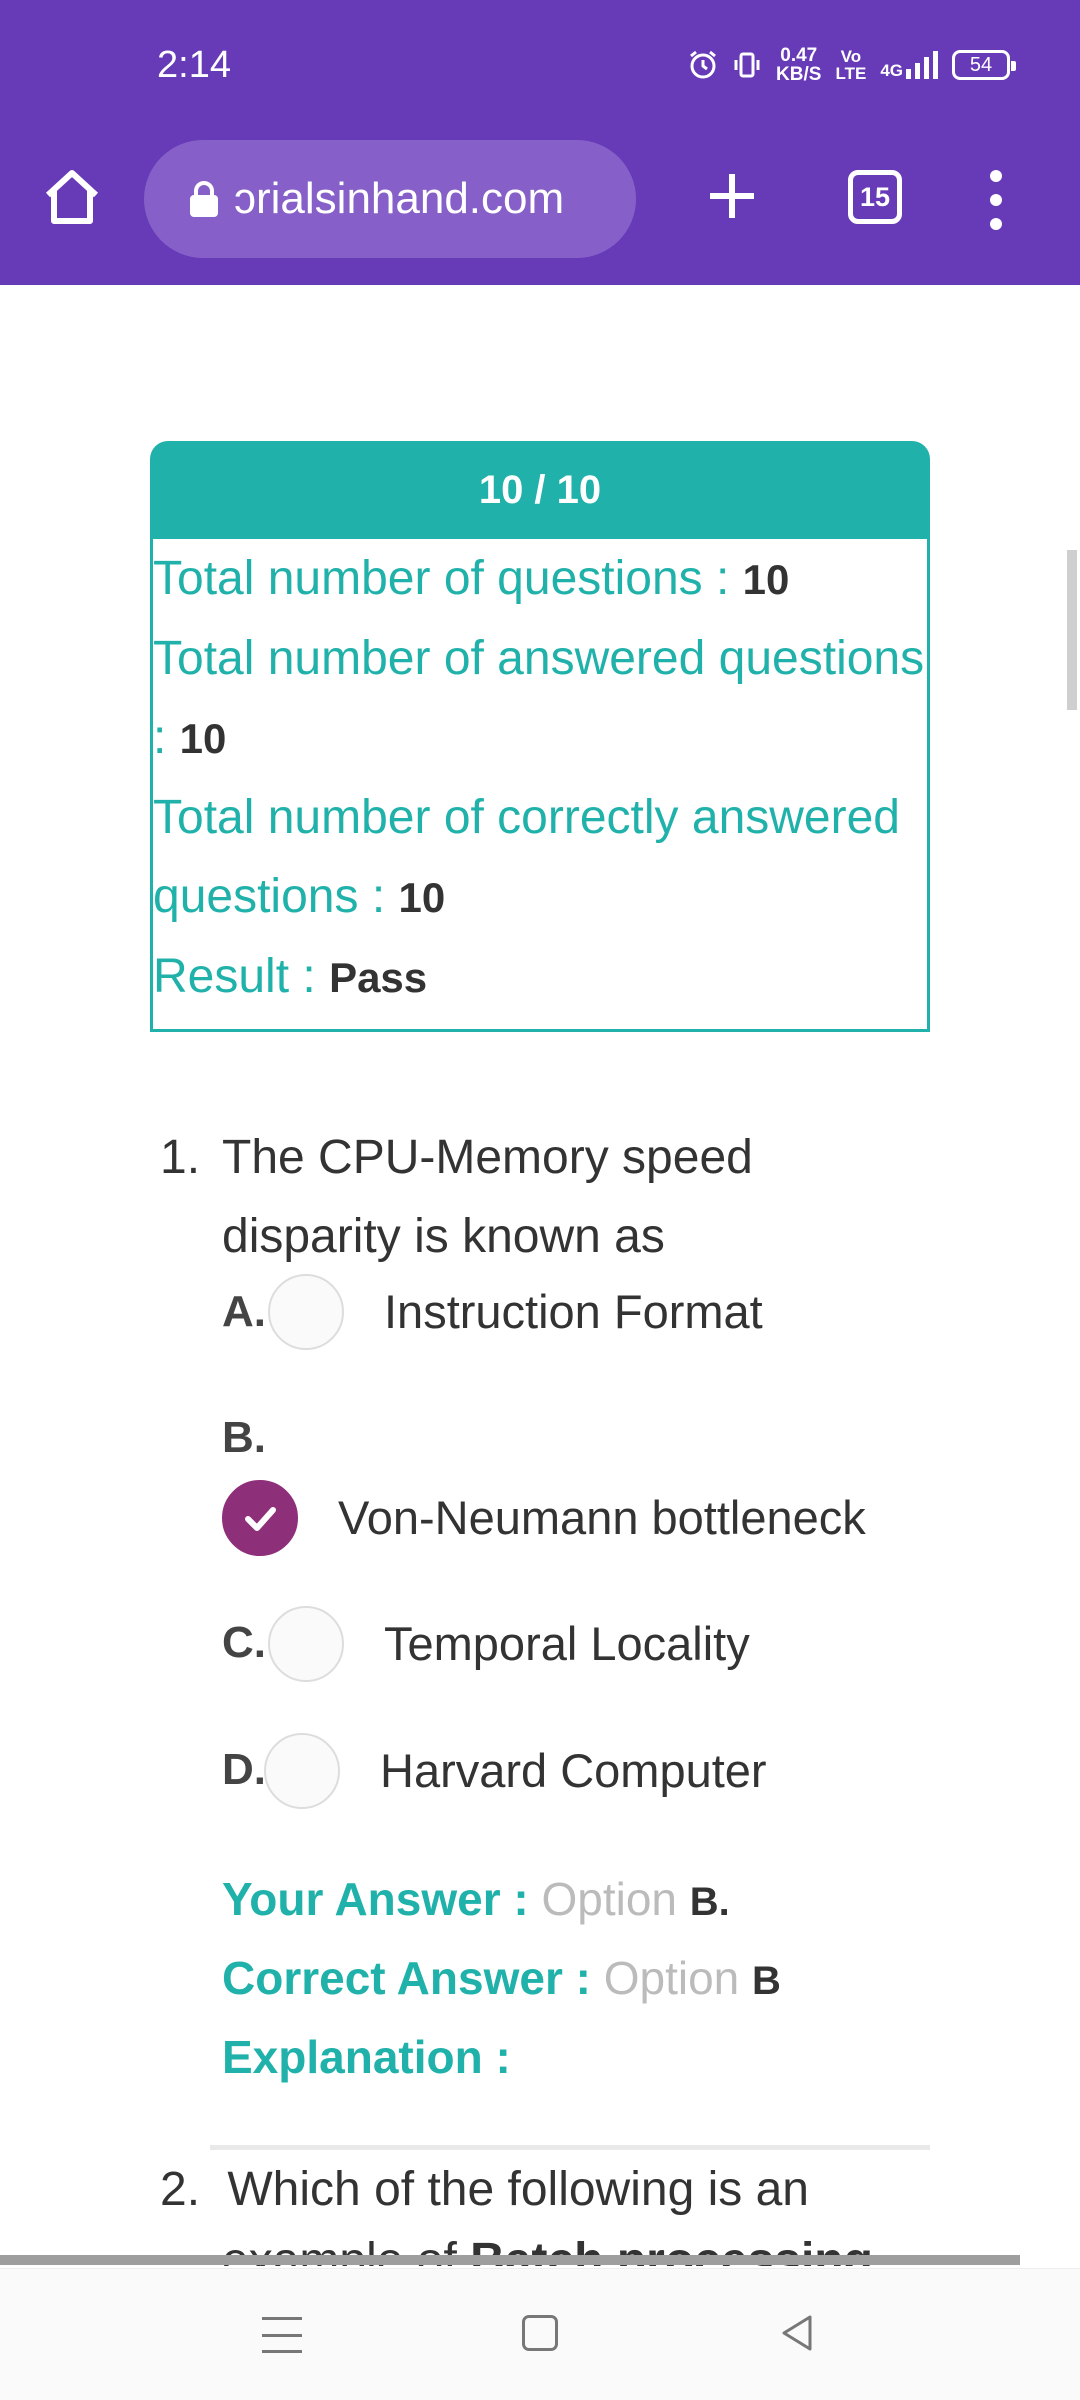  Describe the element at coordinates (244, 1437) in the screenshot. I see `option-b-letter: B.` at that location.